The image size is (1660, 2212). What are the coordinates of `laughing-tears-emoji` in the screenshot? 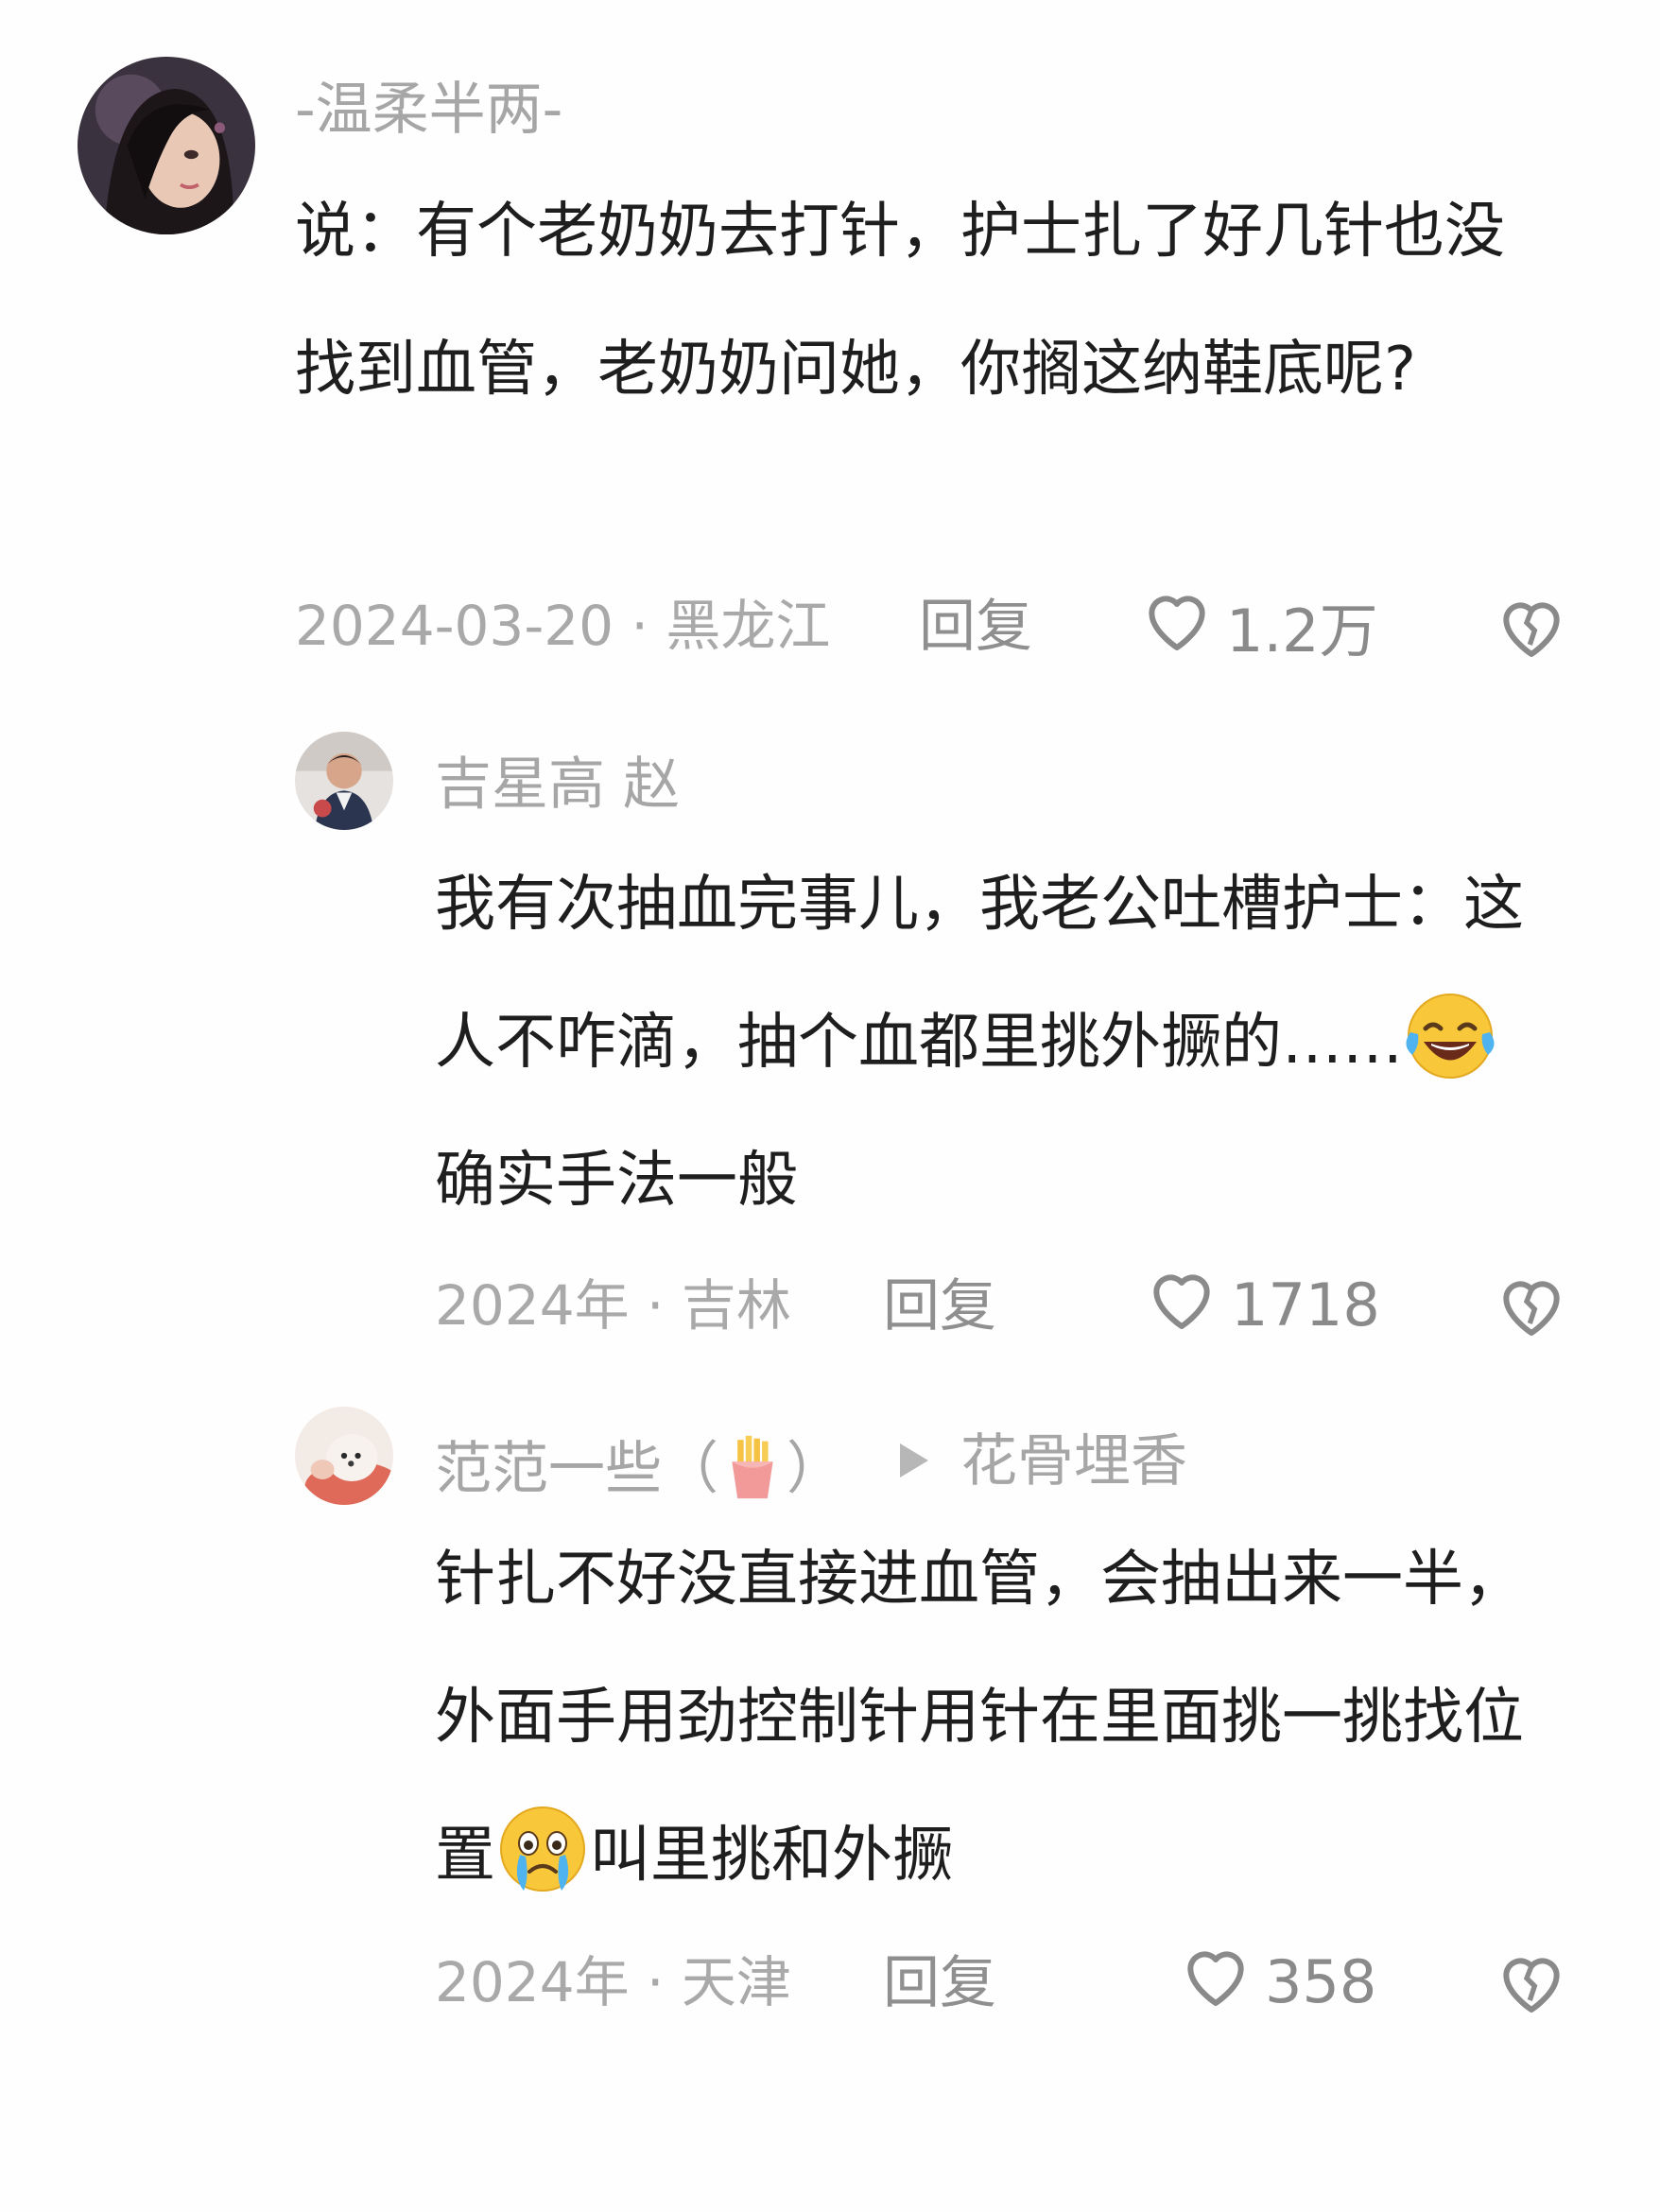 It's located at (1450, 1036).